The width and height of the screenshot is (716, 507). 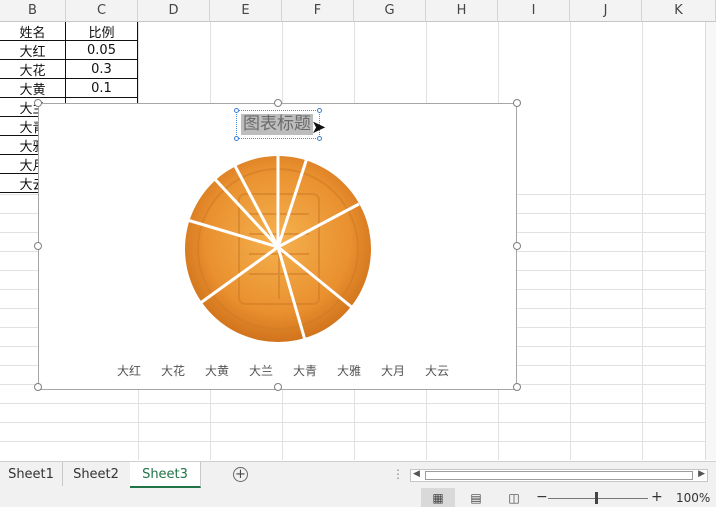 I want to click on sheet-tab-sheet3: Sheet3, so click(x=165, y=475).